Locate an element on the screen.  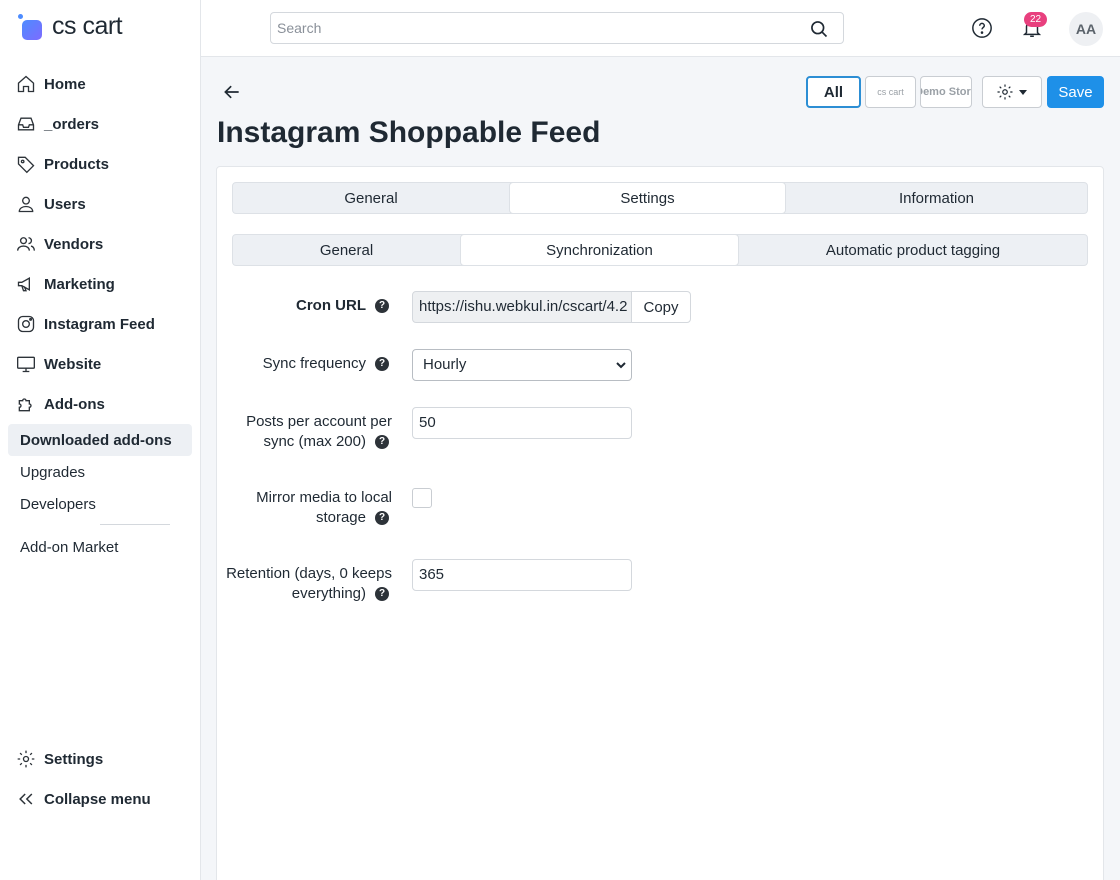
sidebar-item-label: Collapse menu is located at coordinates (97, 799).